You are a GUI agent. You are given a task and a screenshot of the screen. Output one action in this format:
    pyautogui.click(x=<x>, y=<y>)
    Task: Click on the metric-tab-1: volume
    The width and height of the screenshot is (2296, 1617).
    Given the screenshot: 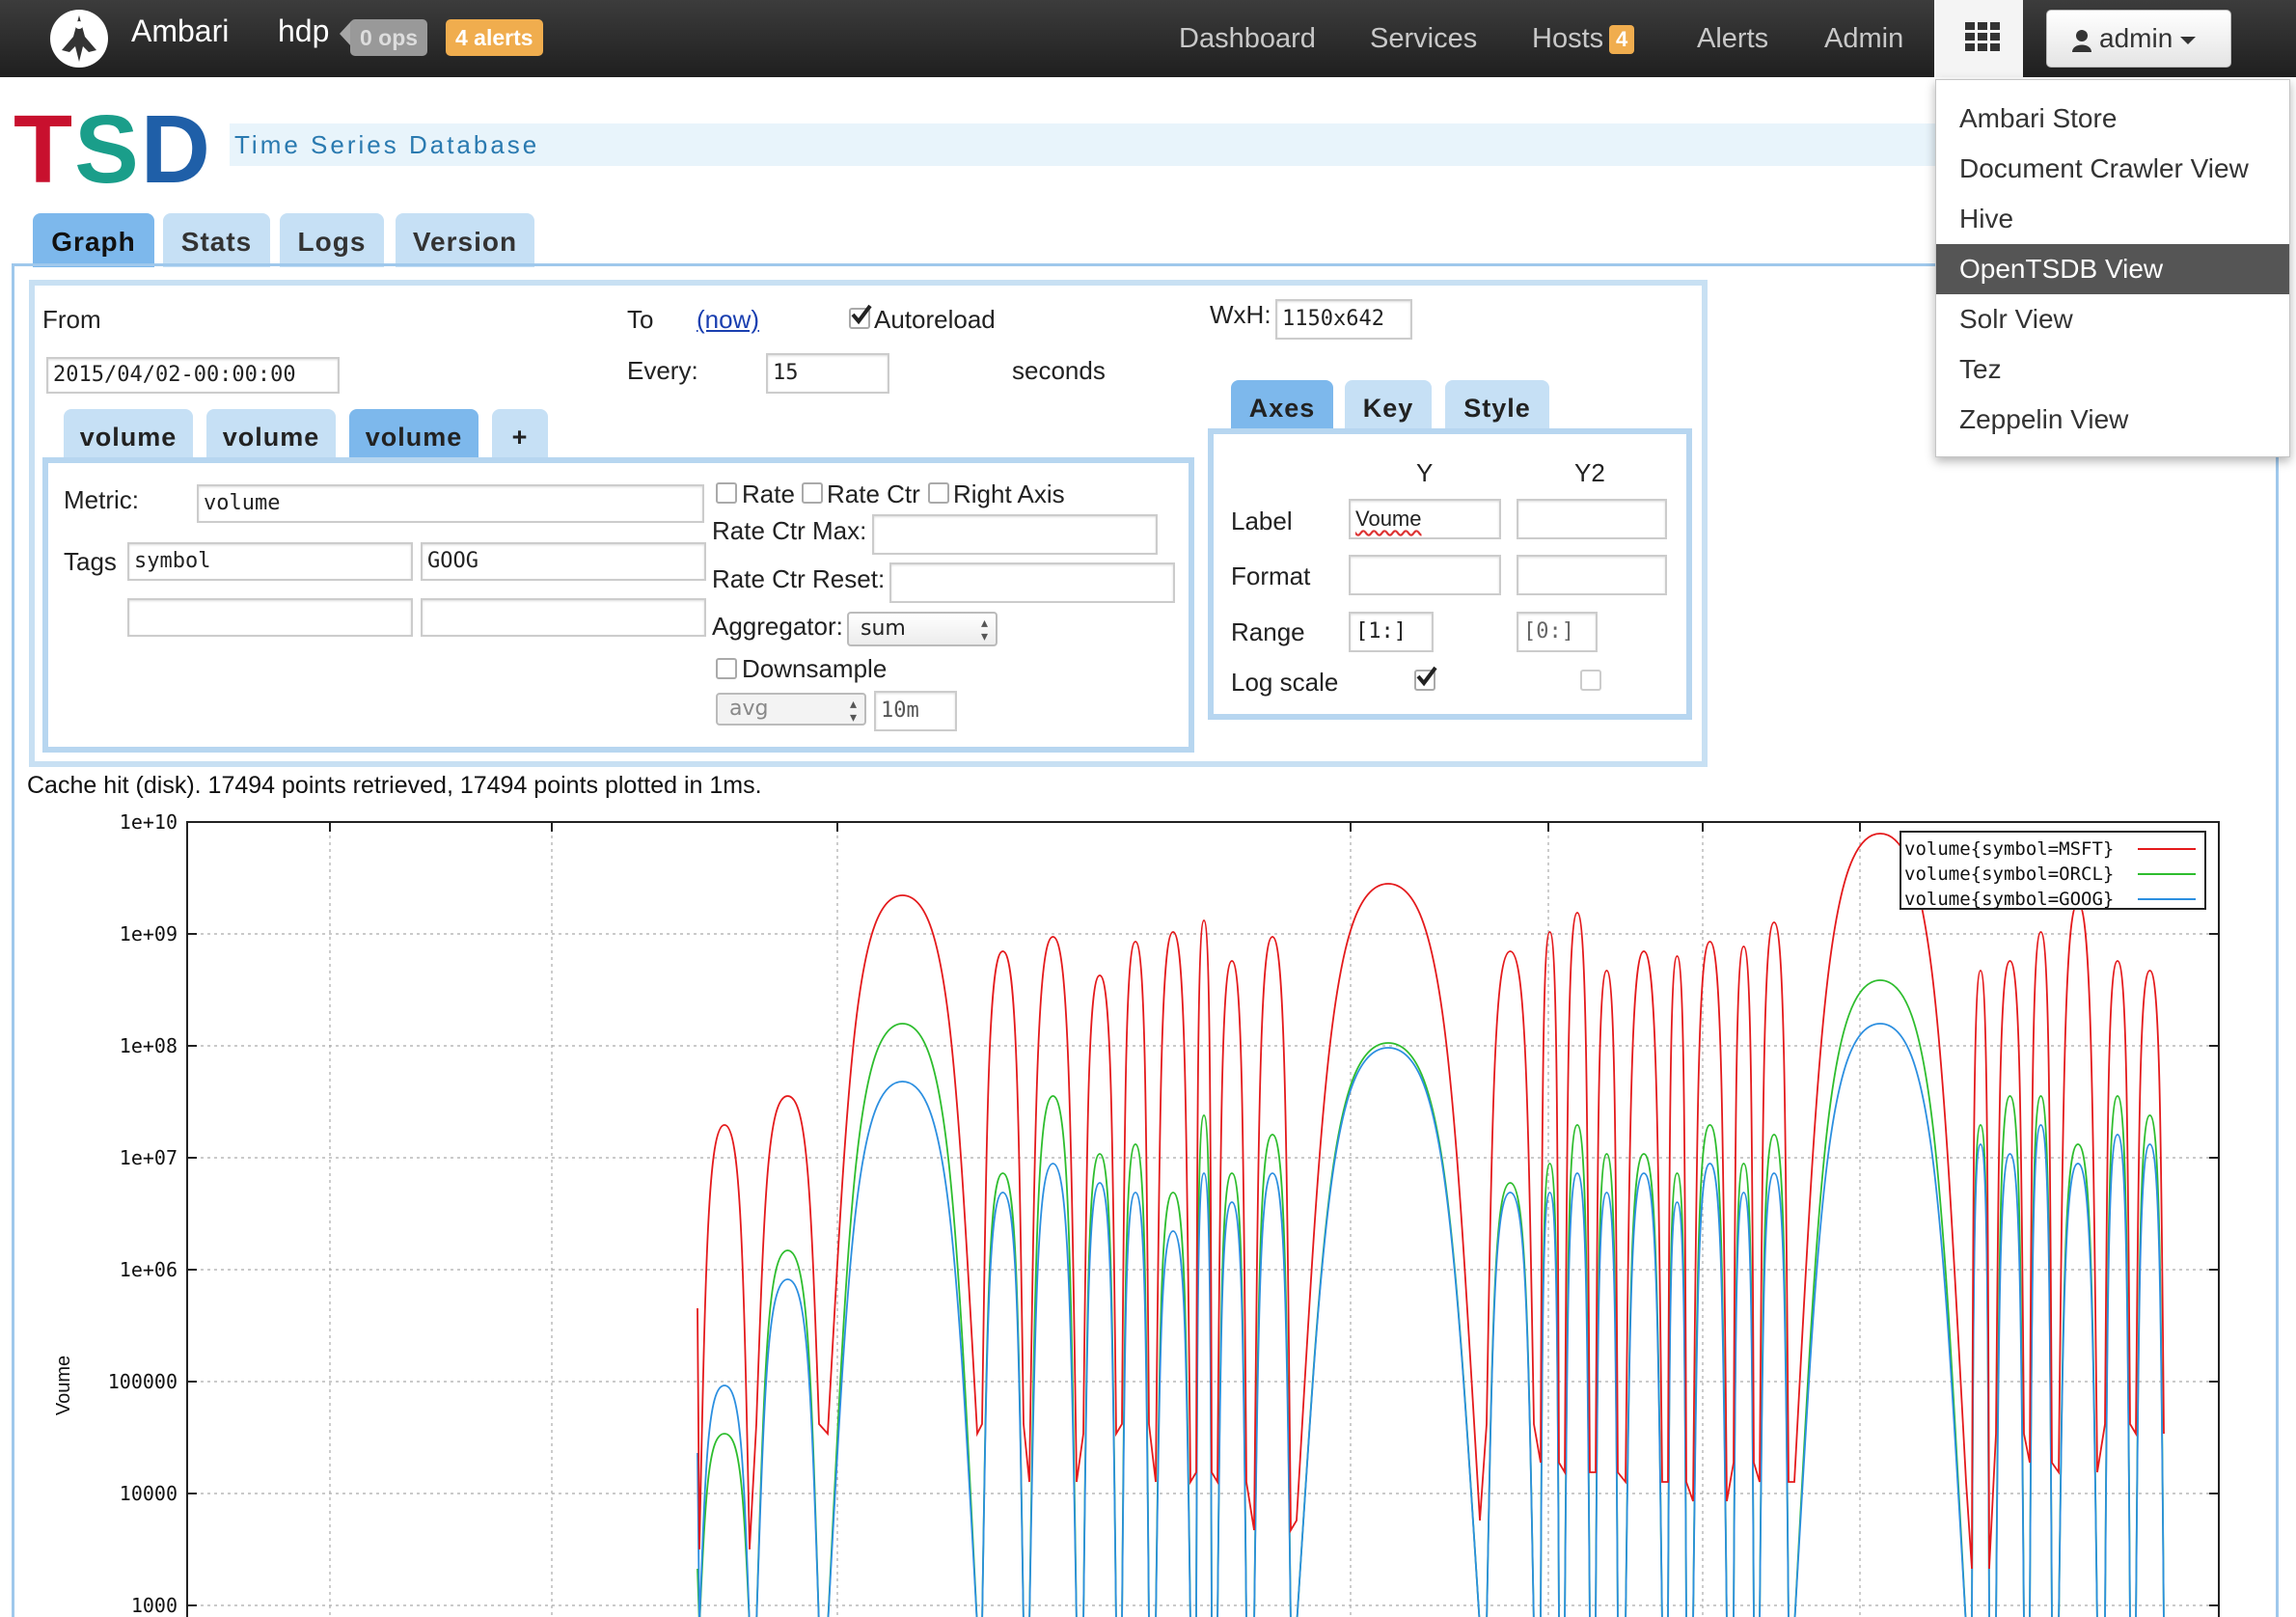 What is the action you would take?
    pyautogui.click(x=129, y=434)
    